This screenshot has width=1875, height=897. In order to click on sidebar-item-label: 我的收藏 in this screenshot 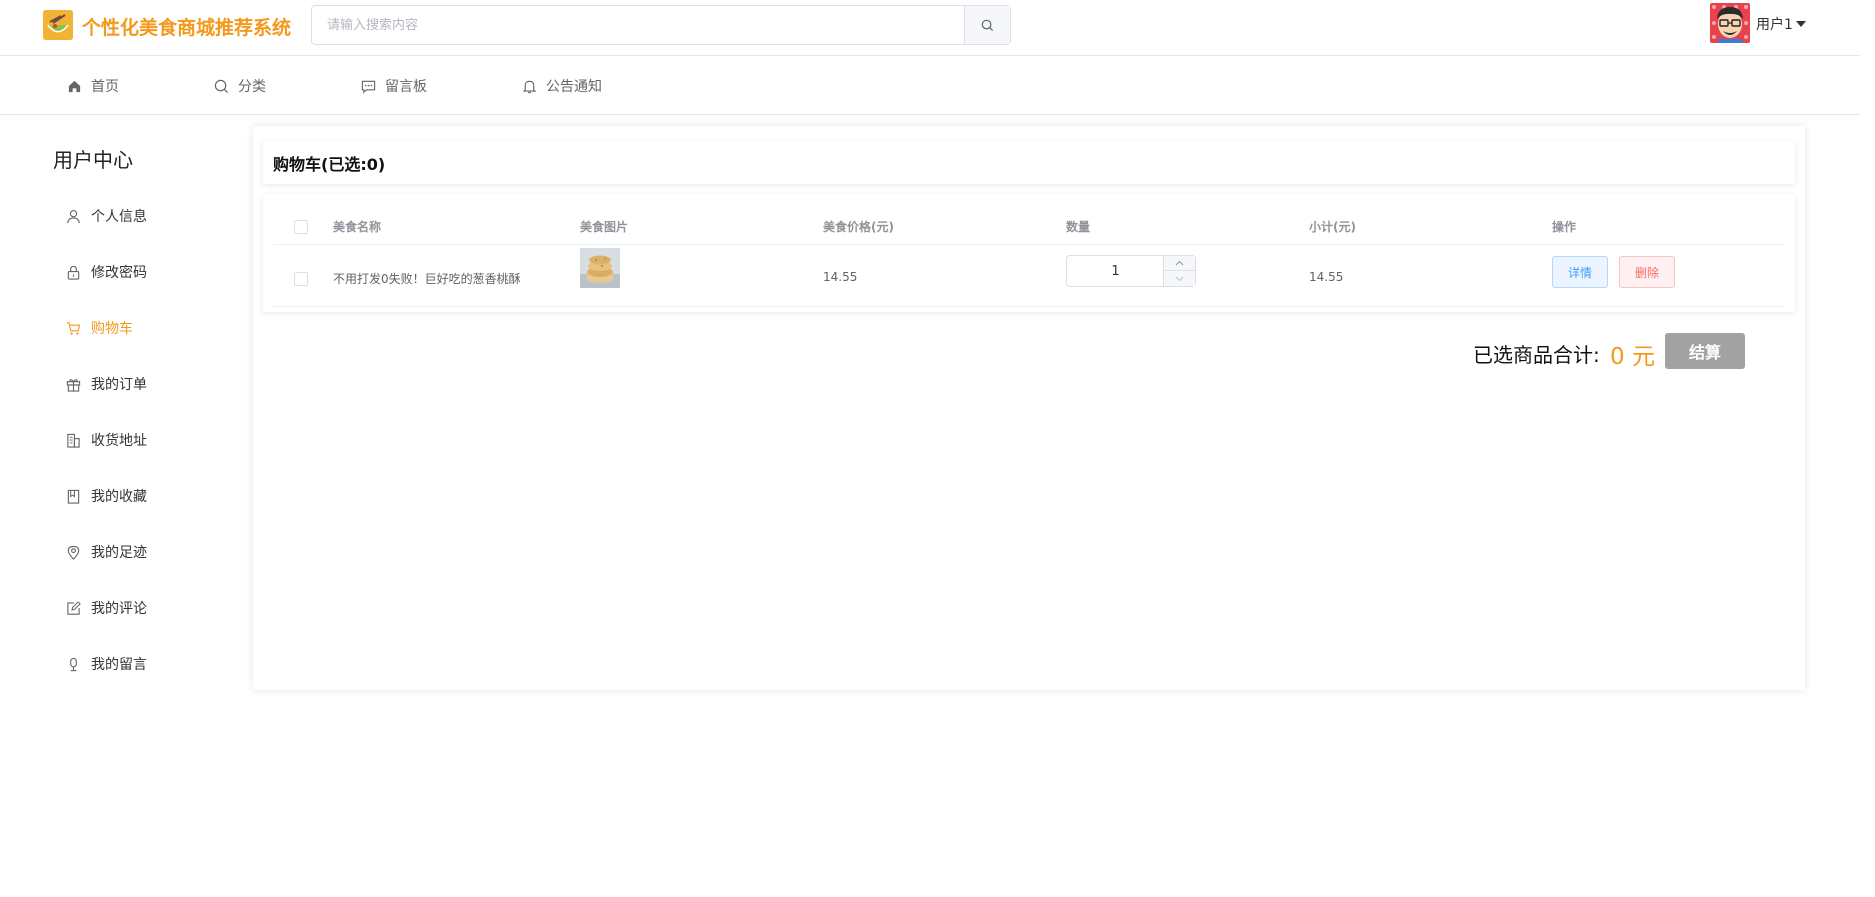, I will do `click(119, 497)`.